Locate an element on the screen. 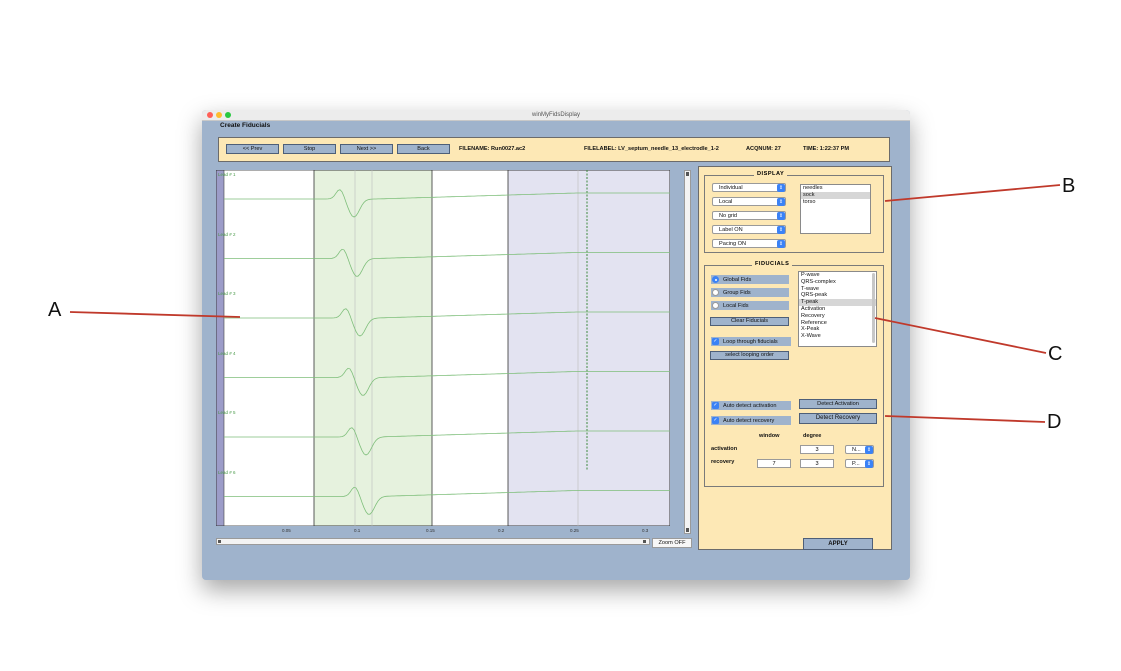 This screenshot has width=1121, height=671. callout-line-d is located at coordinates (965, 419).